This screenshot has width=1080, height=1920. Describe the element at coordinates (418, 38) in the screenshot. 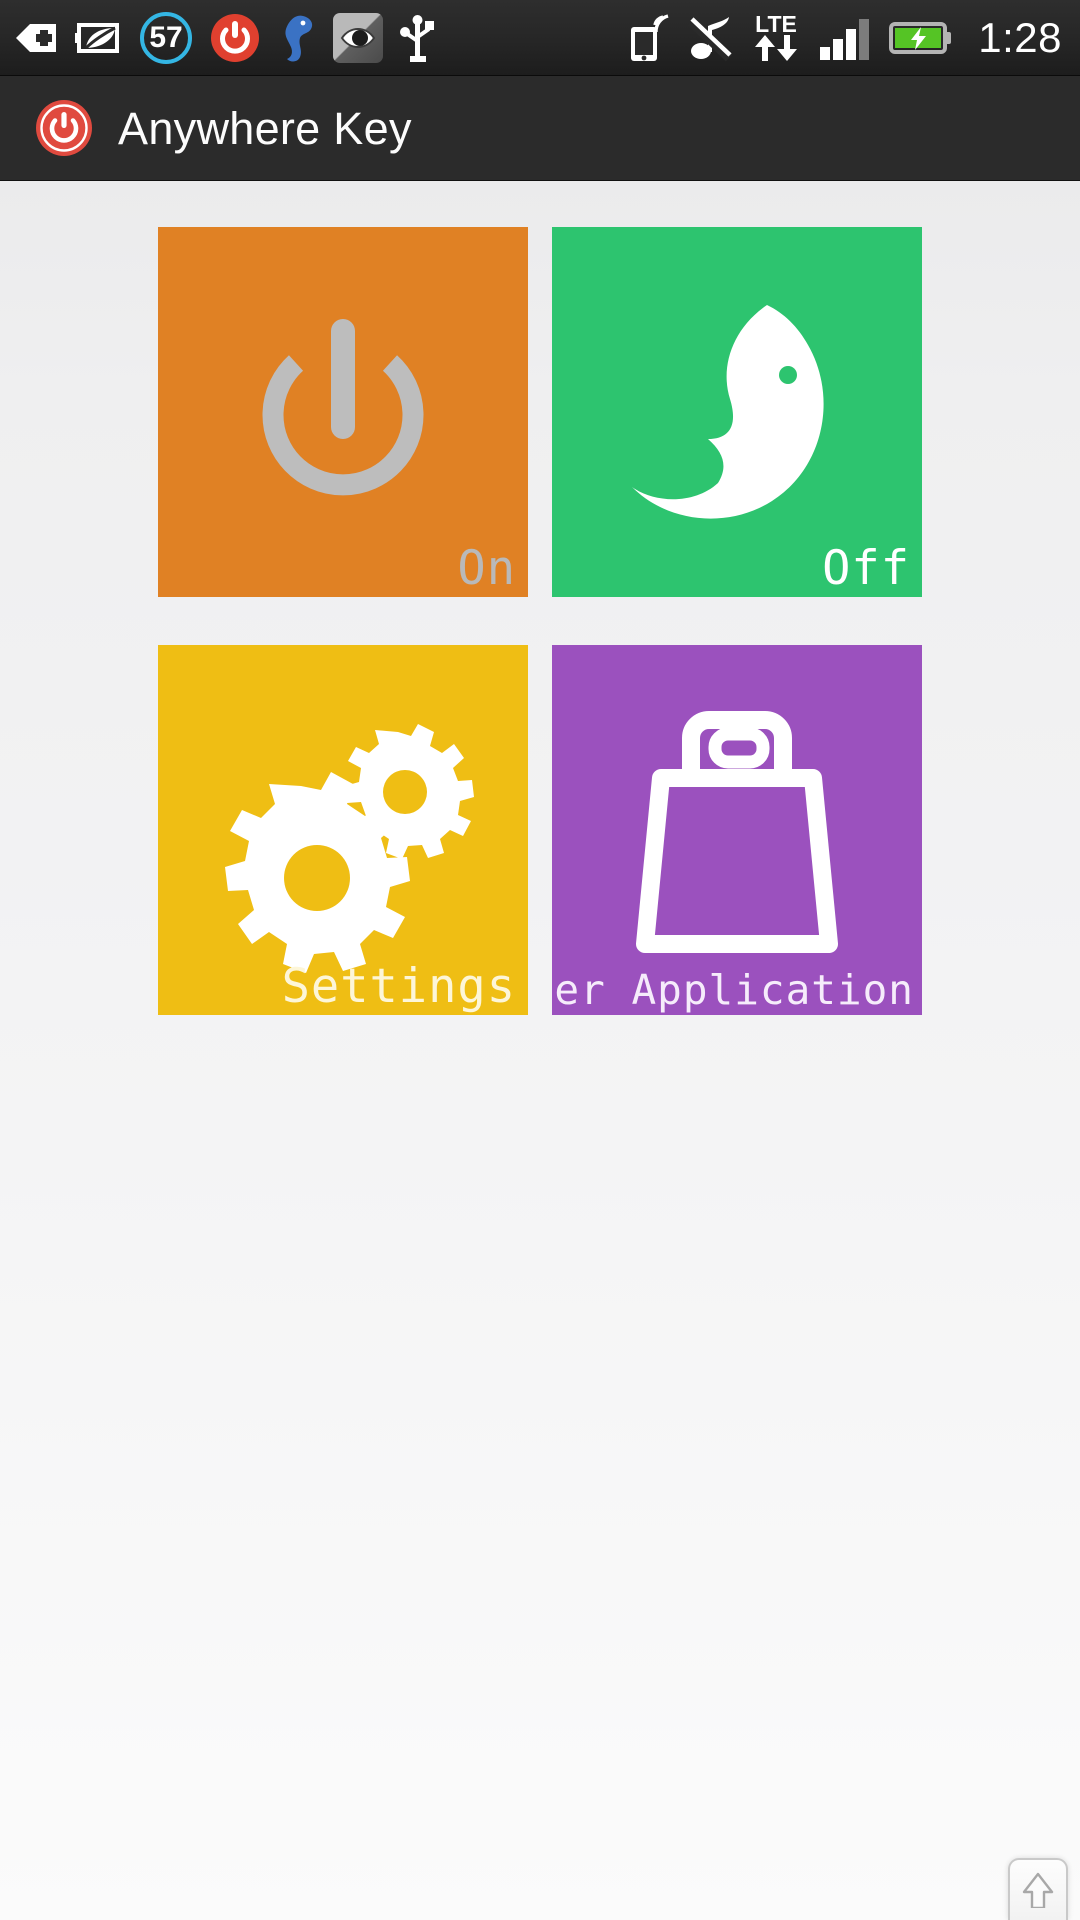

I see `usb-icon` at that location.